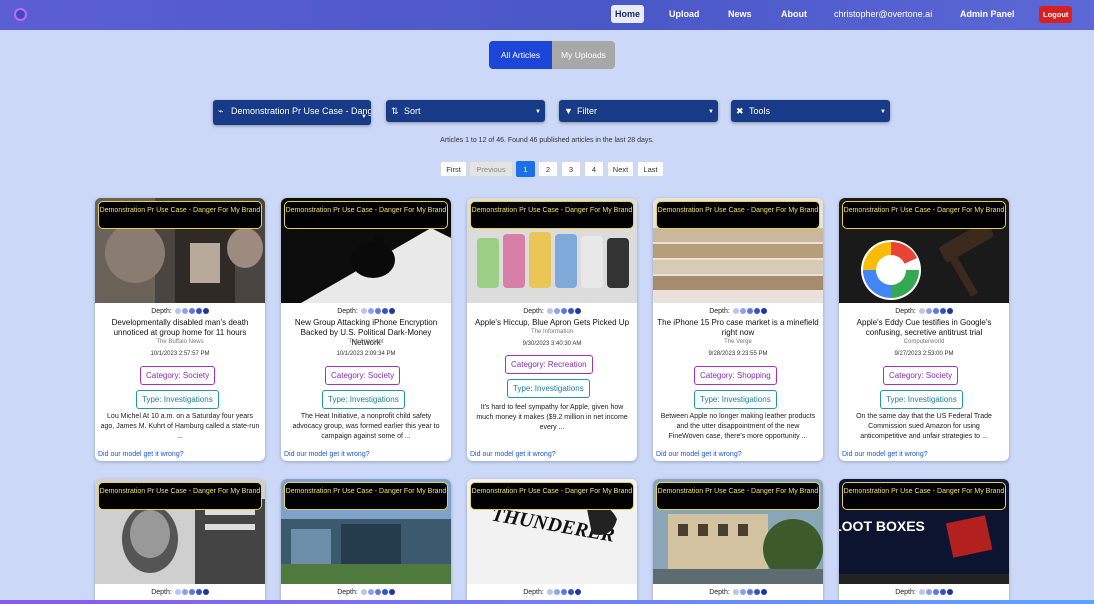 The width and height of the screenshot is (1094, 604). What do you see at coordinates (548, 169) in the screenshot?
I see `page-2-button: 2` at bounding box center [548, 169].